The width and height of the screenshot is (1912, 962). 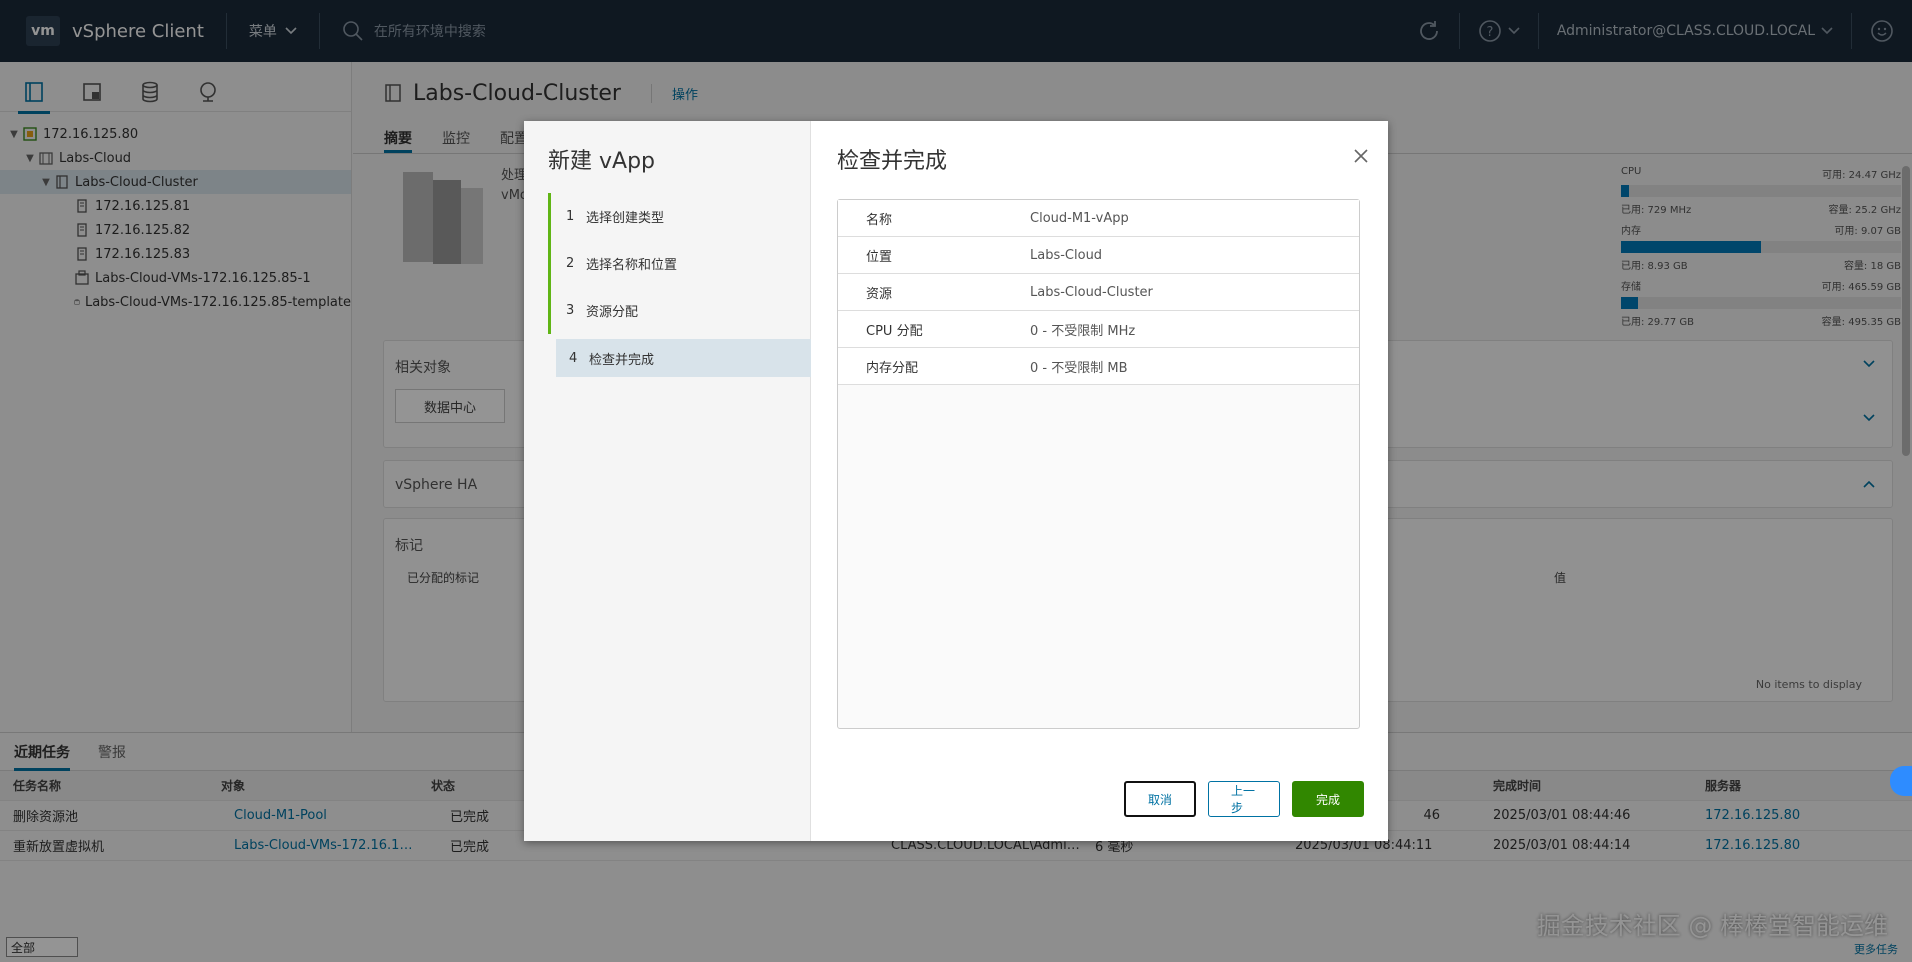 What do you see at coordinates (1079, 368) in the screenshot?
I see `review-value: 0 - 不受限制 MB` at bounding box center [1079, 368].